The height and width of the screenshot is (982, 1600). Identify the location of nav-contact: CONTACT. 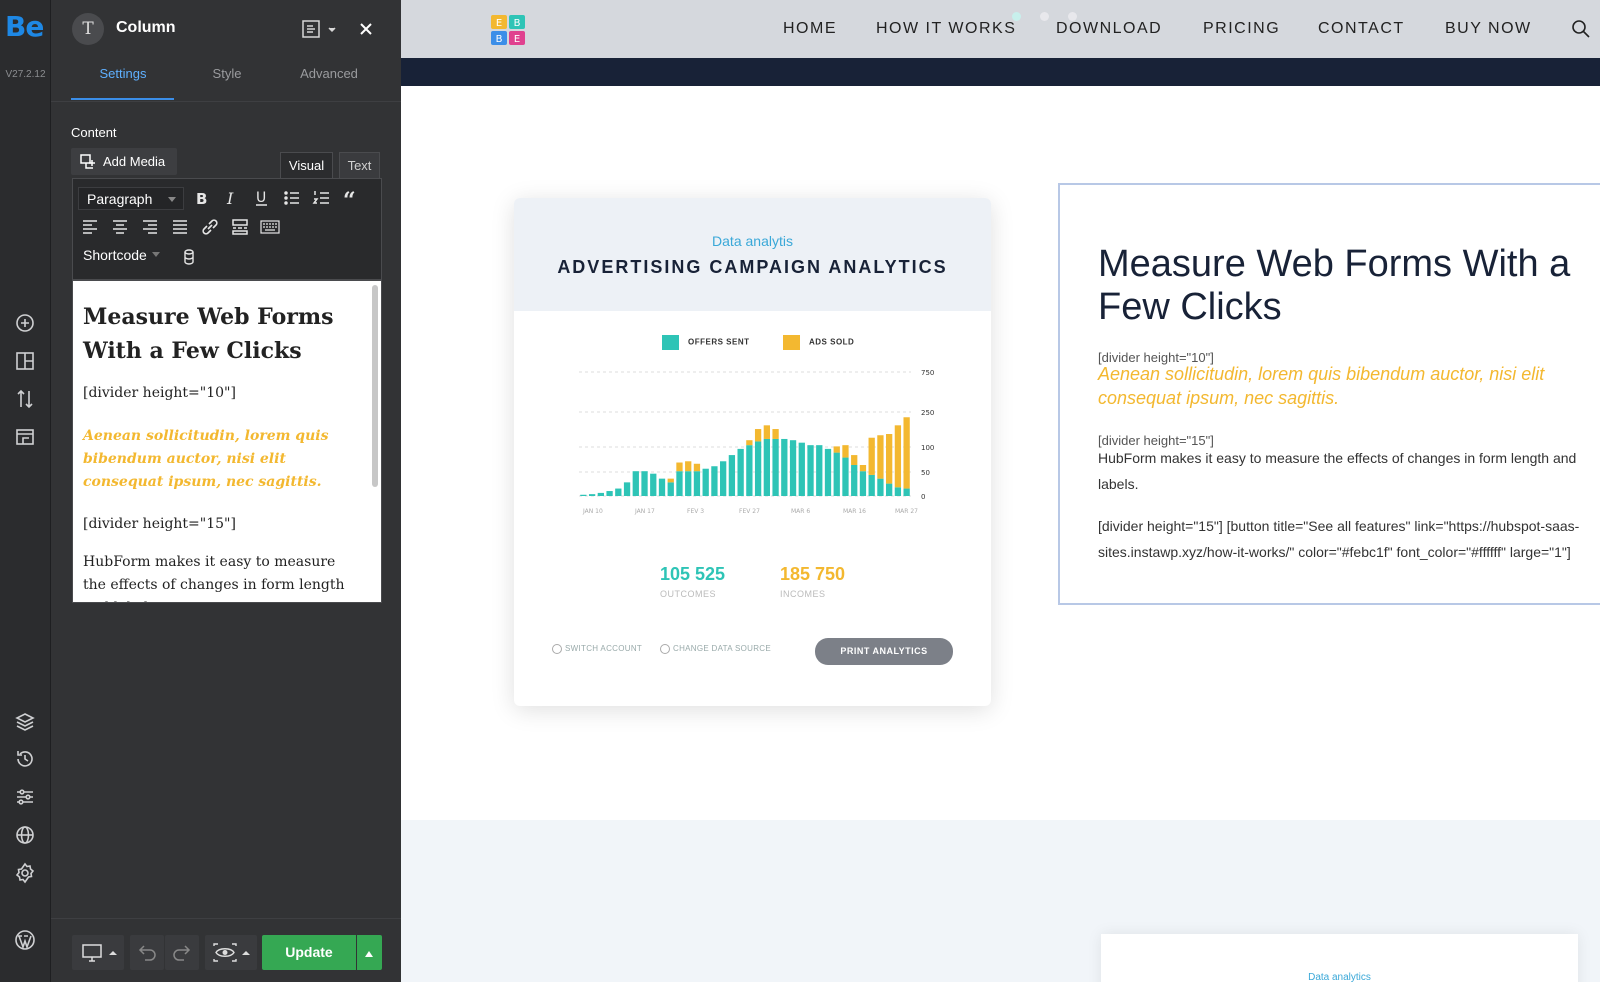
(1361, 29).